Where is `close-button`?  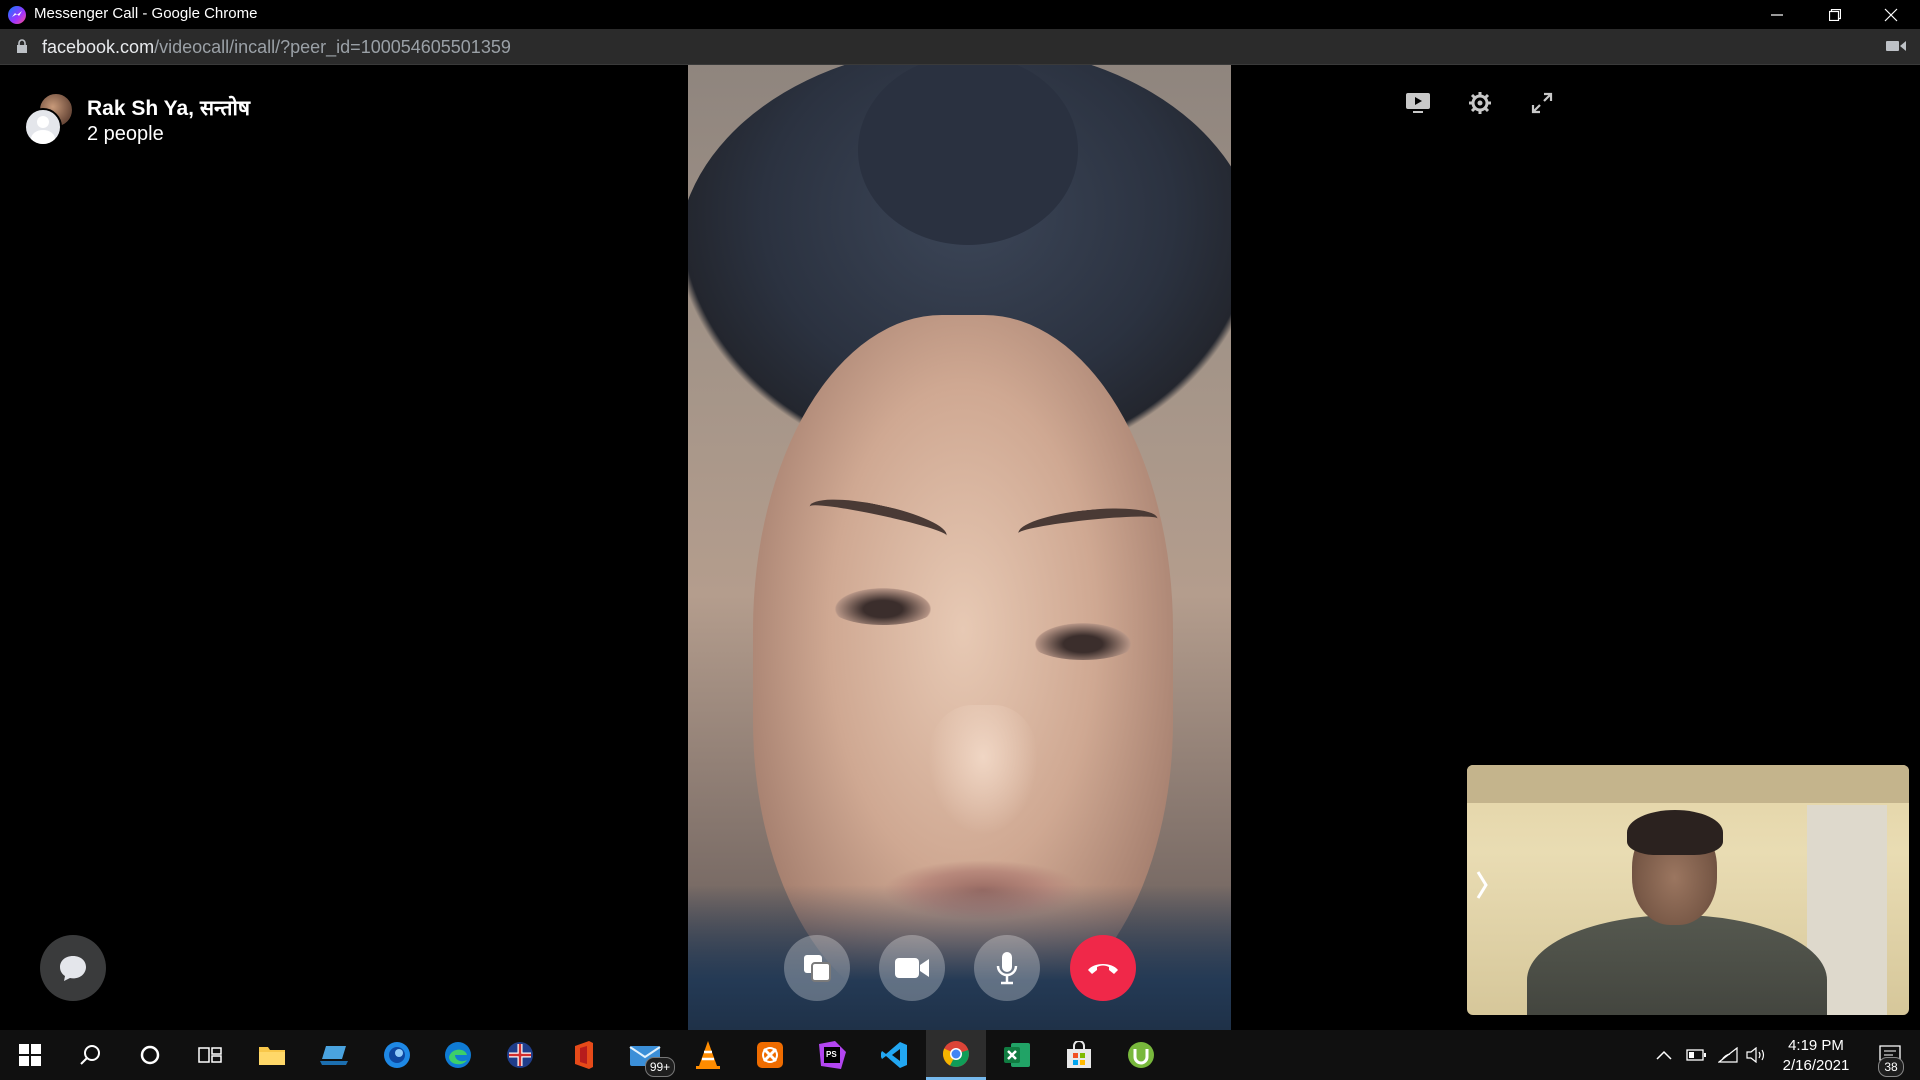 close-button is located at coordinates (1891, 14).